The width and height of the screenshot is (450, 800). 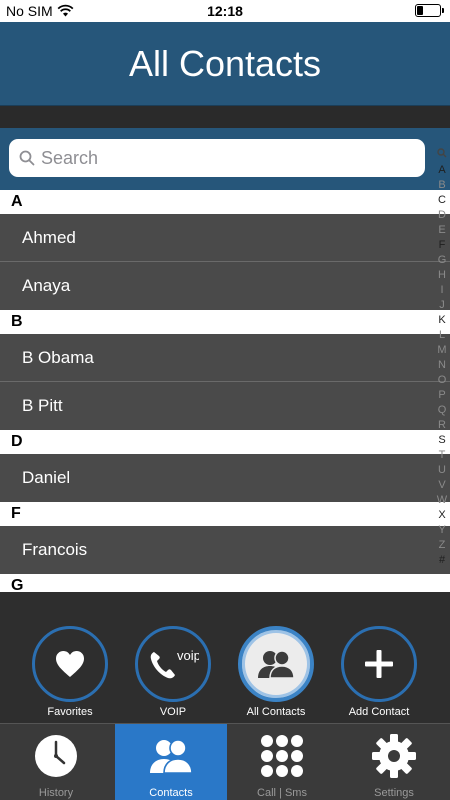 I want to click on voip-circle: voip, so click(x=173, y=664).